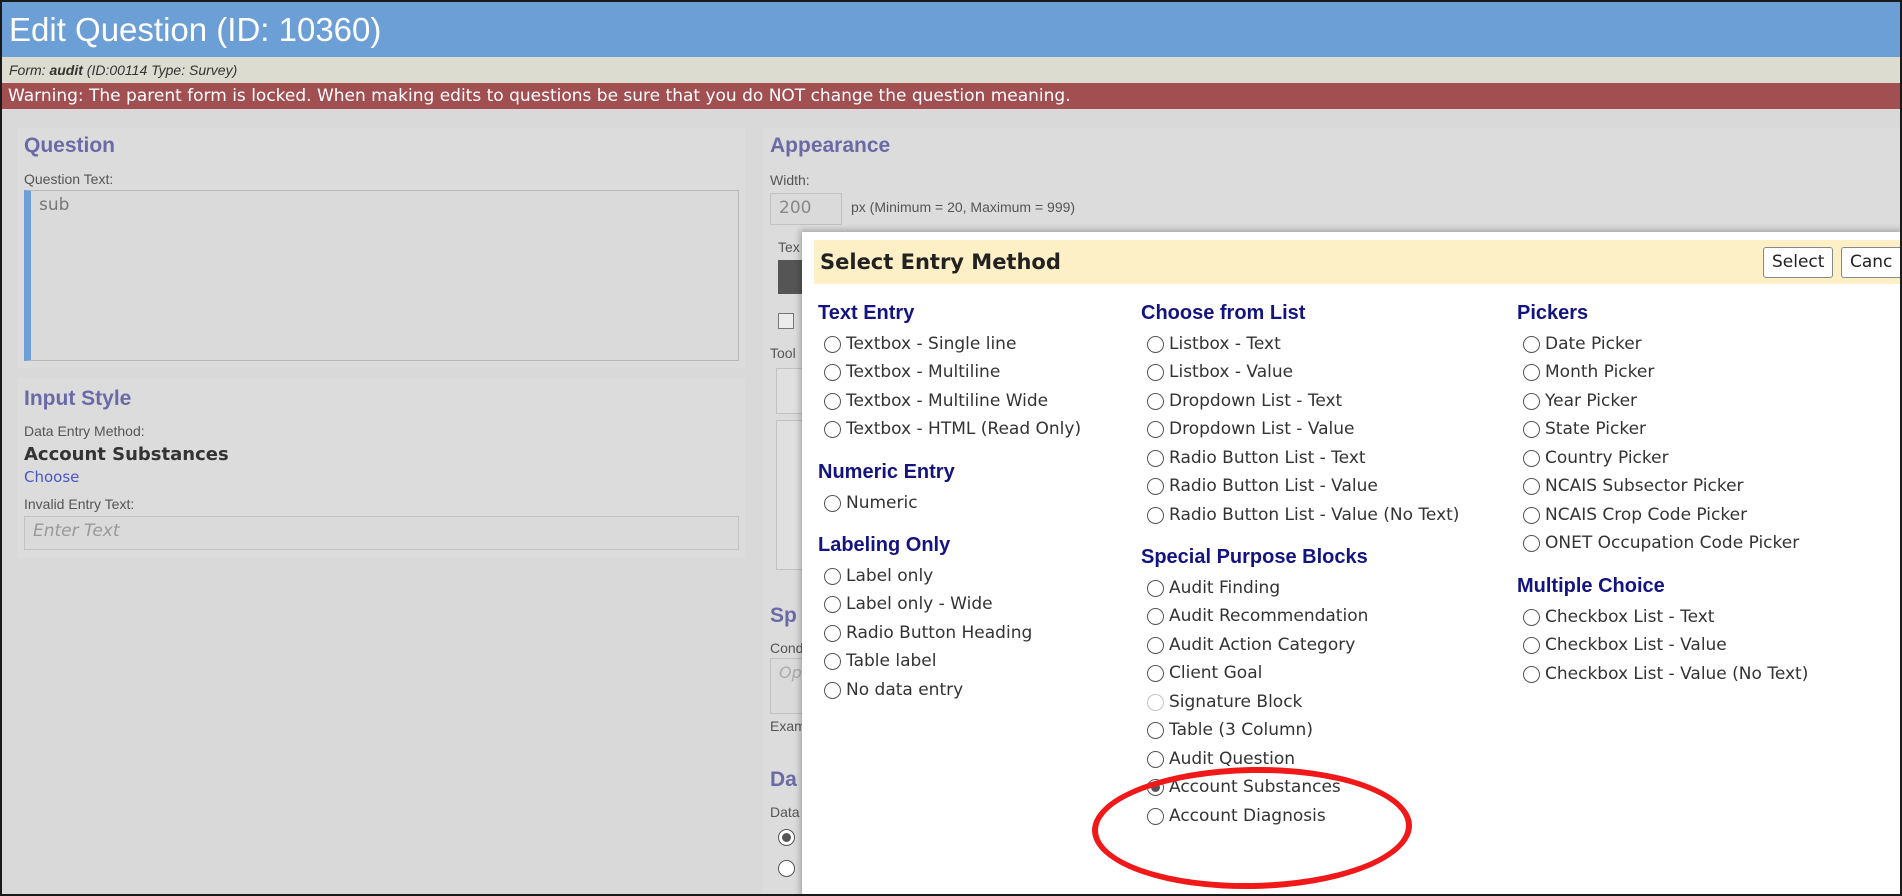  I want to click on option-radio-button-heading: Radio Button Heading, so click(928, 633).